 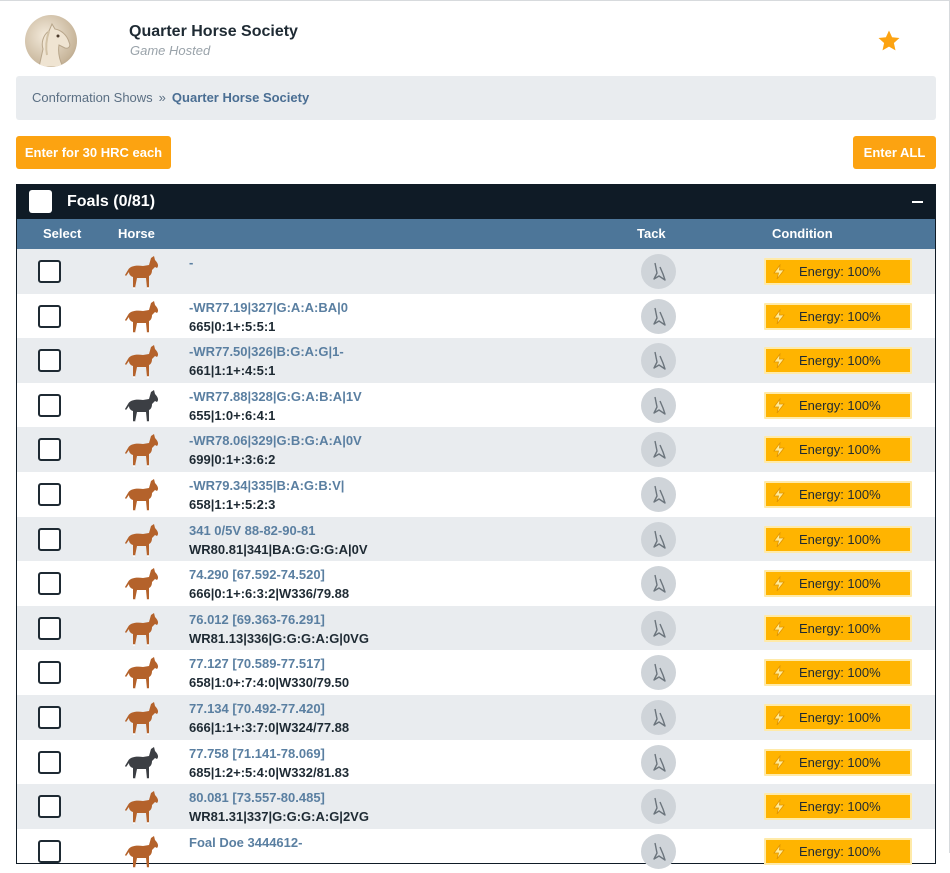 I want to click on foal-name-link: 341 0/5V 88-82-90-81, so click(x=252, y=530).